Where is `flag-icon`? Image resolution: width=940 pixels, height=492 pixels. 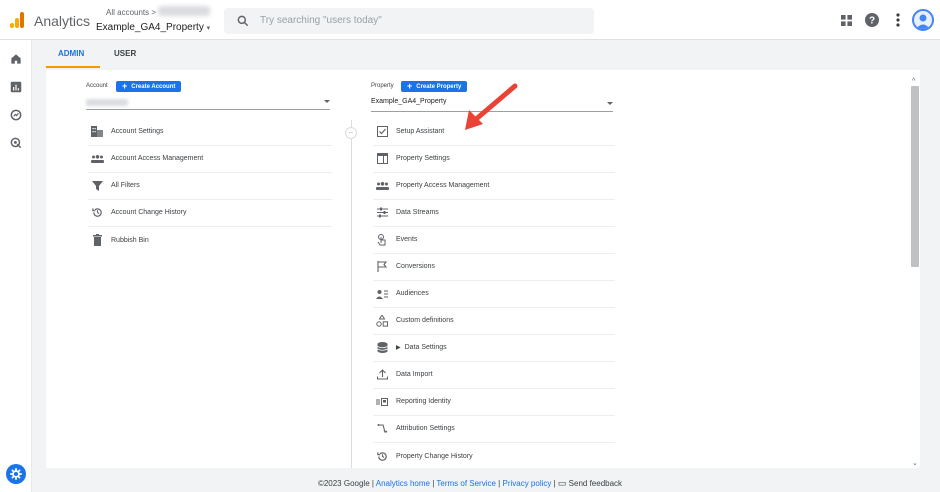
flag-icon is located at coordinates (382, 267).